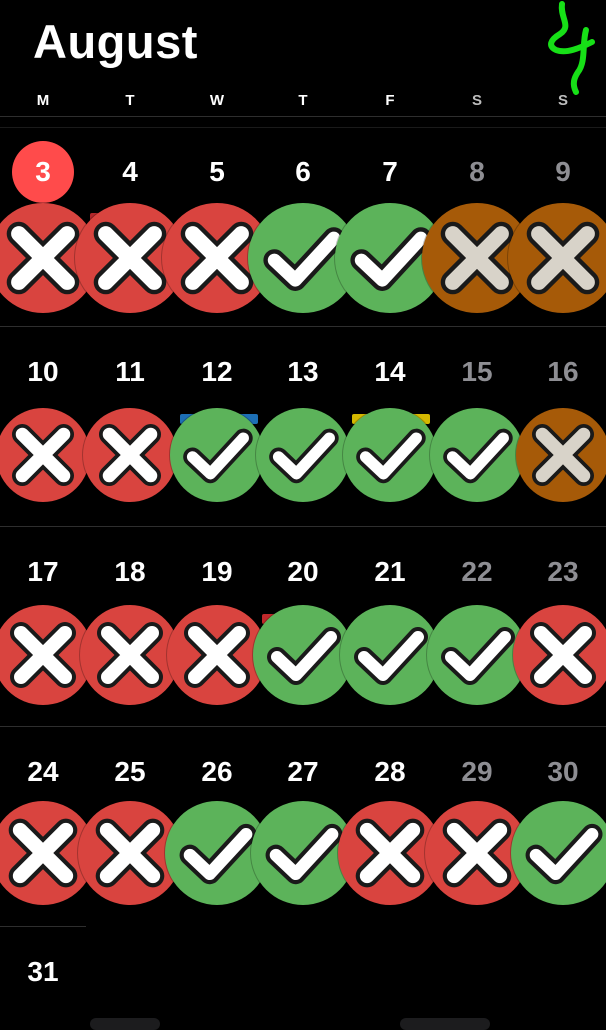  What do you see at coordinates (390, 100) in the screenshot?
I see `weekday-label: F` at bounding box center [390, 100].